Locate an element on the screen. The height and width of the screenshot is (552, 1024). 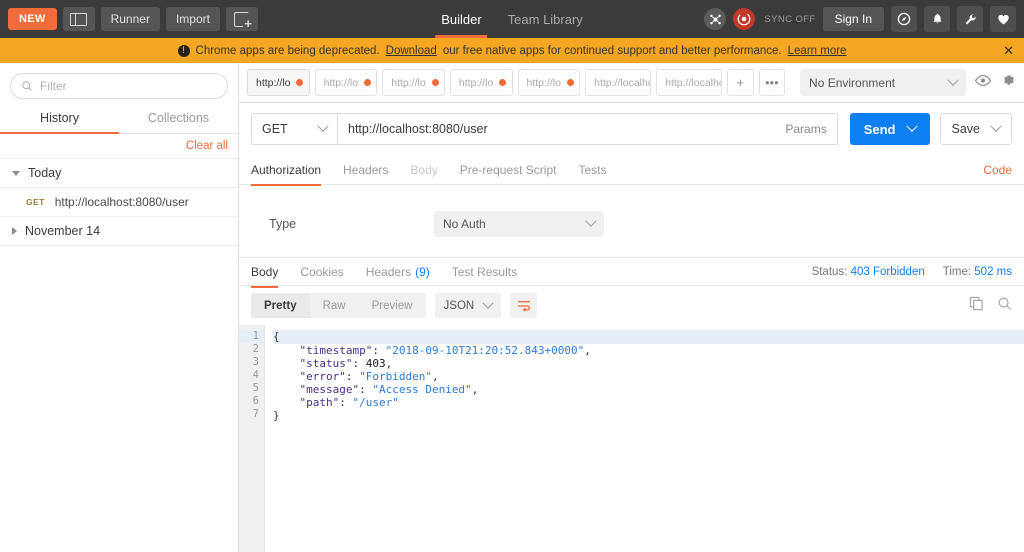
tab-builder: Builder is located at coordinates (462, 19).